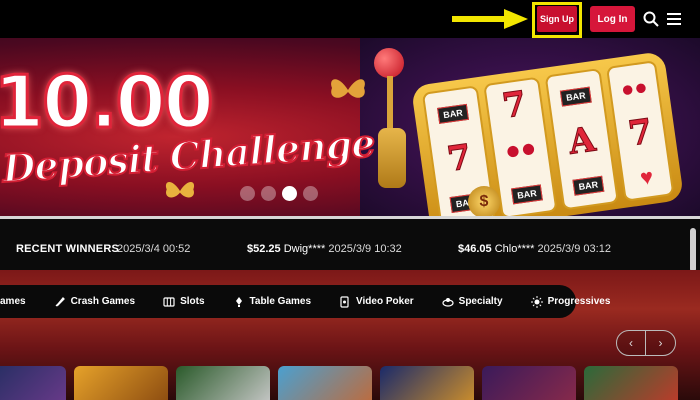 Image resolution: width=700 pixels, height=400 pixels. What do you see at coordinates (579, 301) in the screenshot?
I see `category-label: Progressives` at bounding box center [579, 301].